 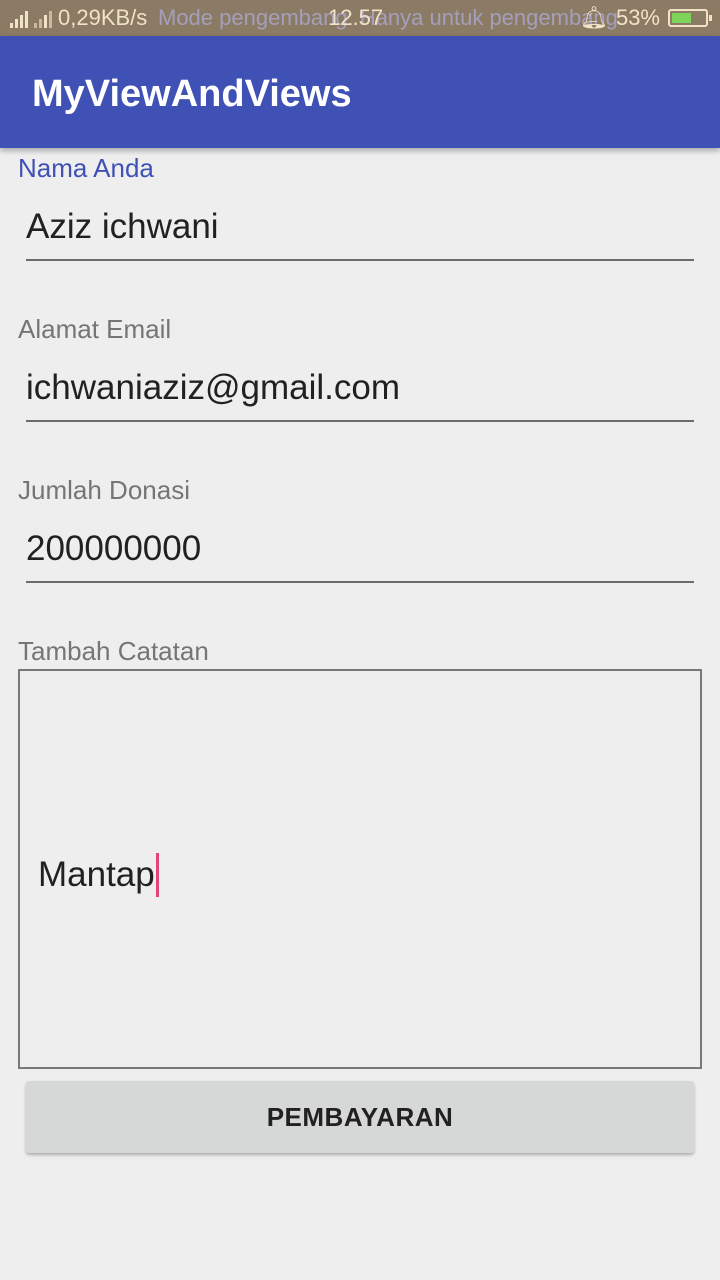 I want to click on donation-label: Jumlah Donasi, so click(x=104, y=490).